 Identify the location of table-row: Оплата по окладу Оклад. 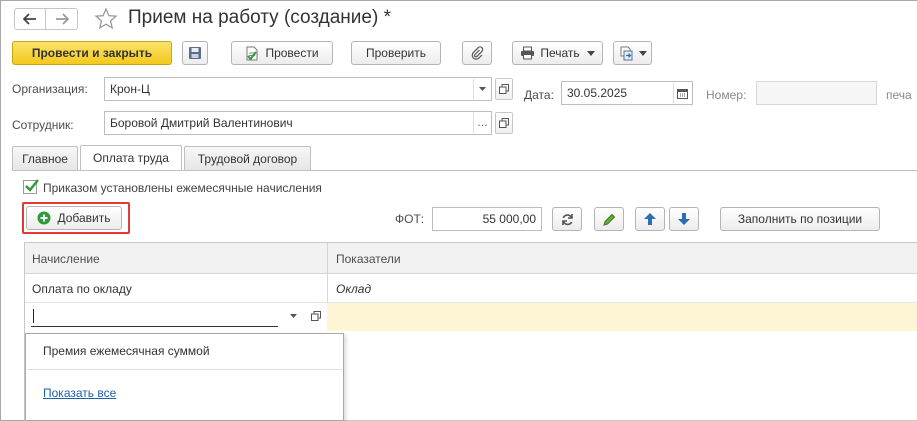
(471, 288).